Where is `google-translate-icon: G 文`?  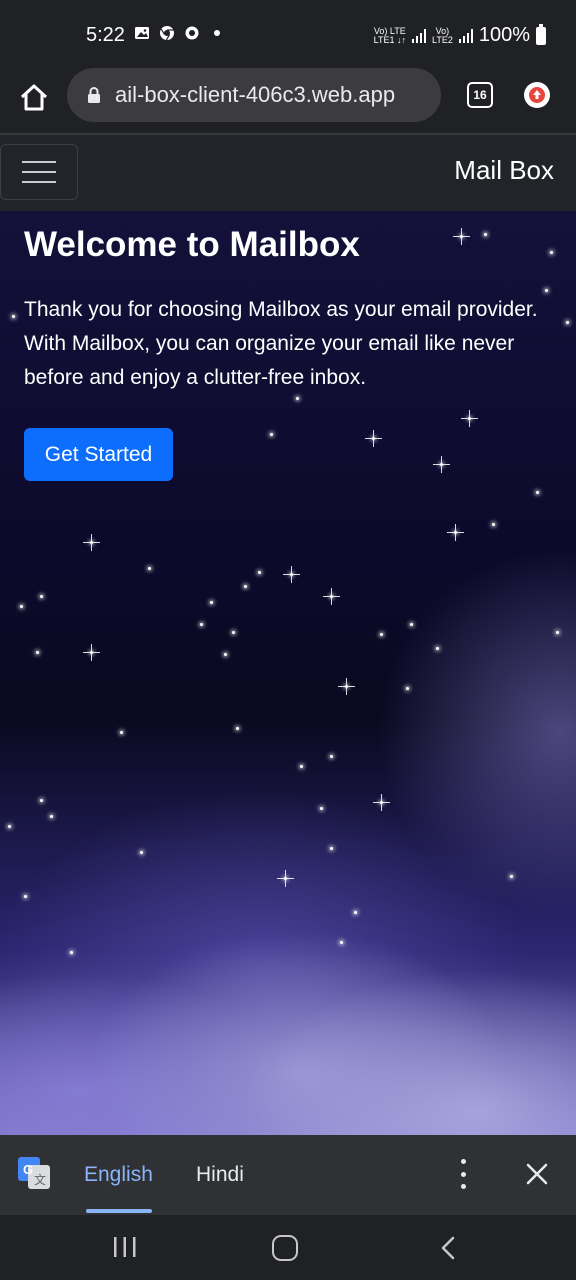 google-translate-icon: G 文 is located at coordinates (34, 1173).